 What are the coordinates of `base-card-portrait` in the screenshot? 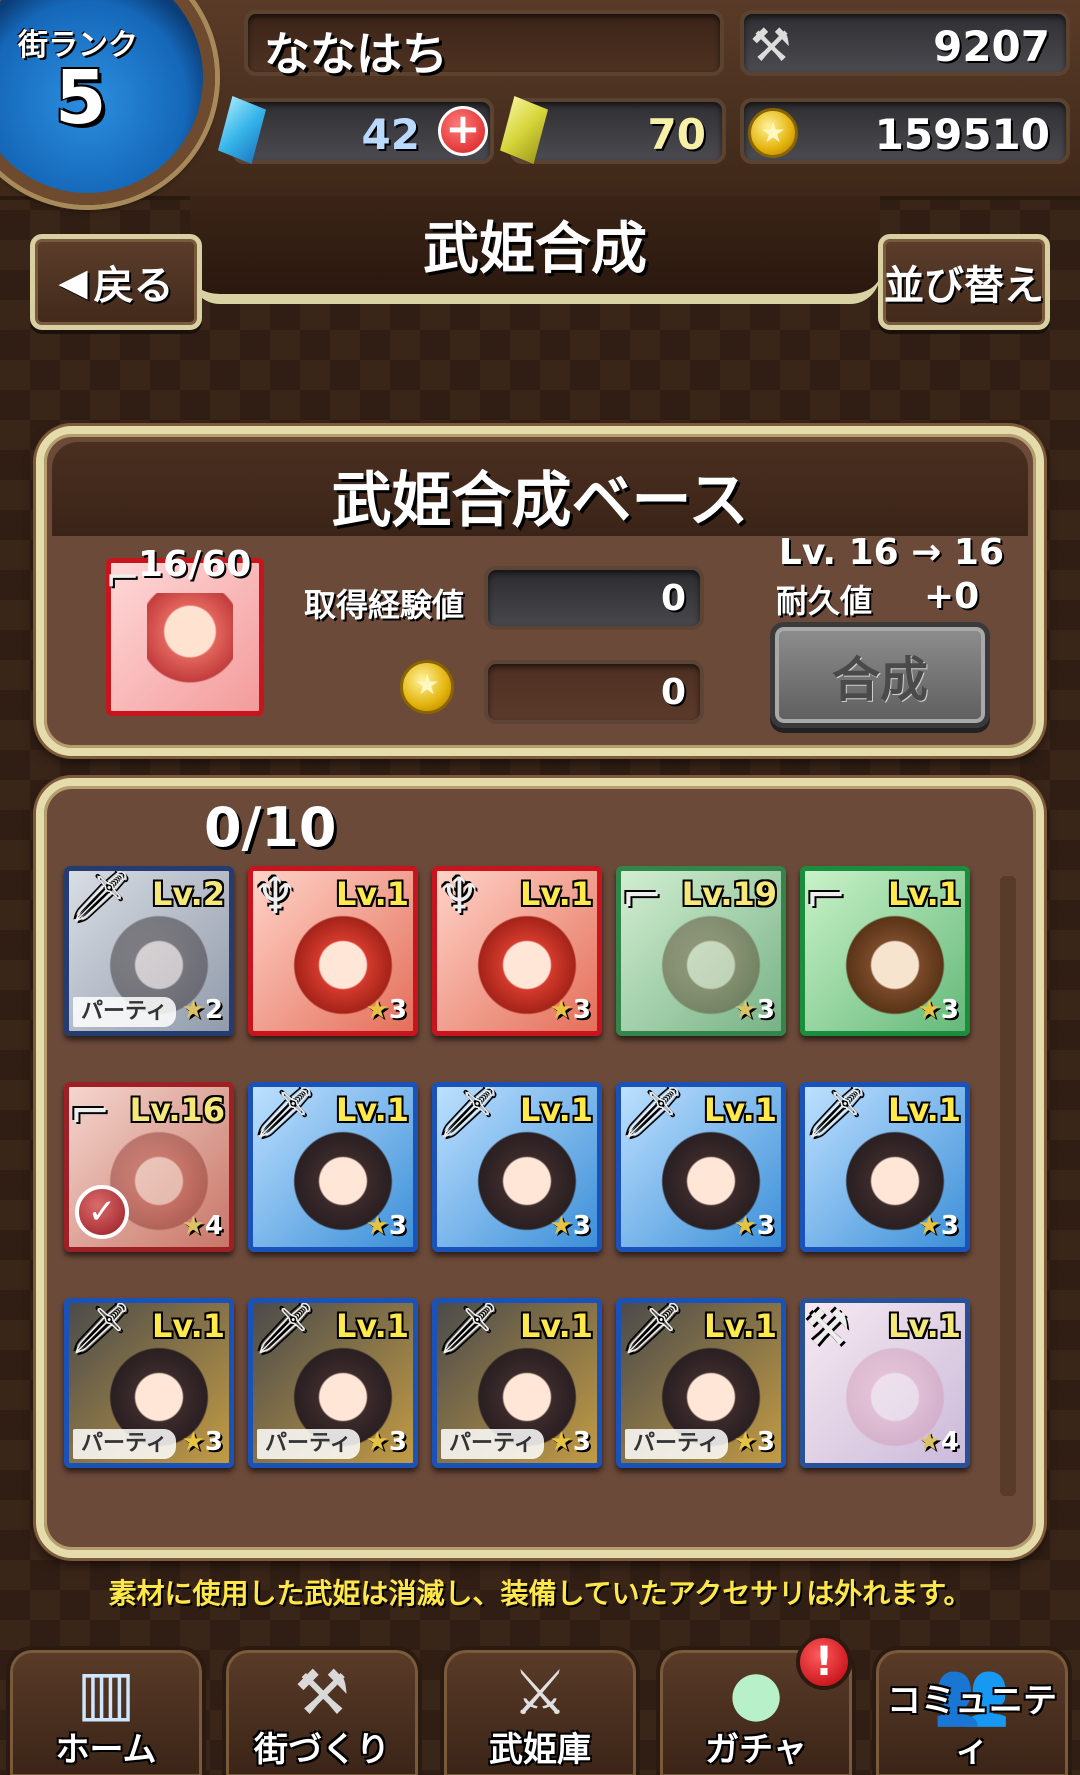 It's located at (190, 648).